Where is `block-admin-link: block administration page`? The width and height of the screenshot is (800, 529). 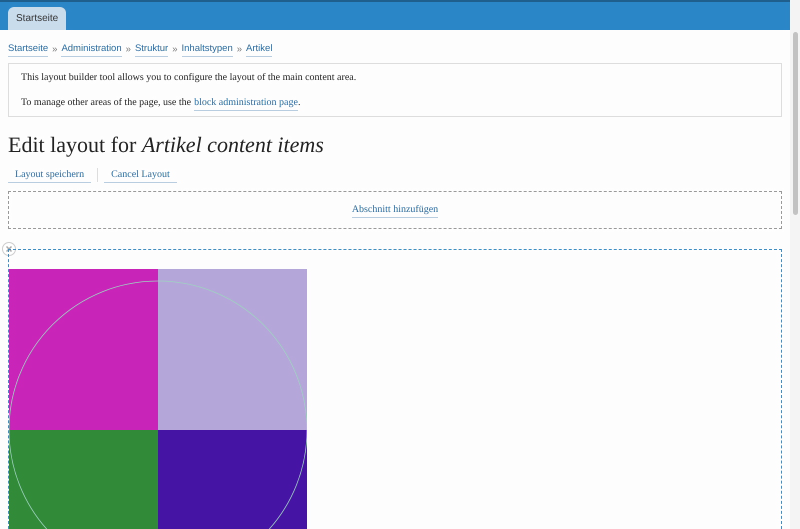
block-admin-link: block administration page is located at coordinates (246, 102).